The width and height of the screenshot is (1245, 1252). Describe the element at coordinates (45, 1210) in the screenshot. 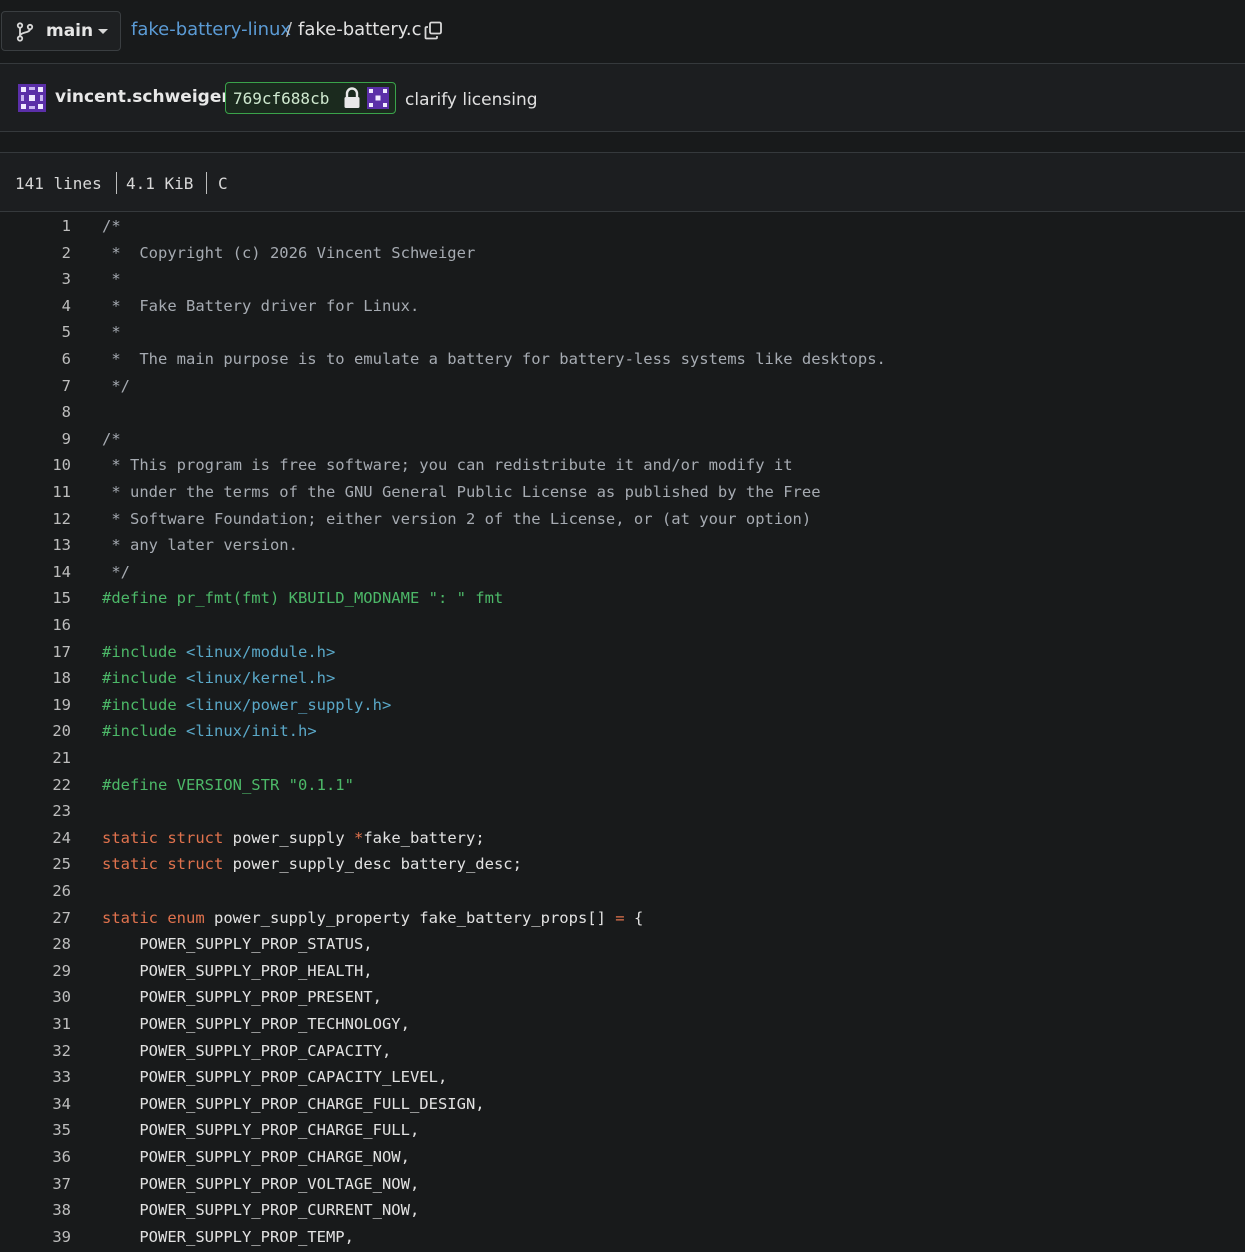

I see `line-number: 38` at that location.